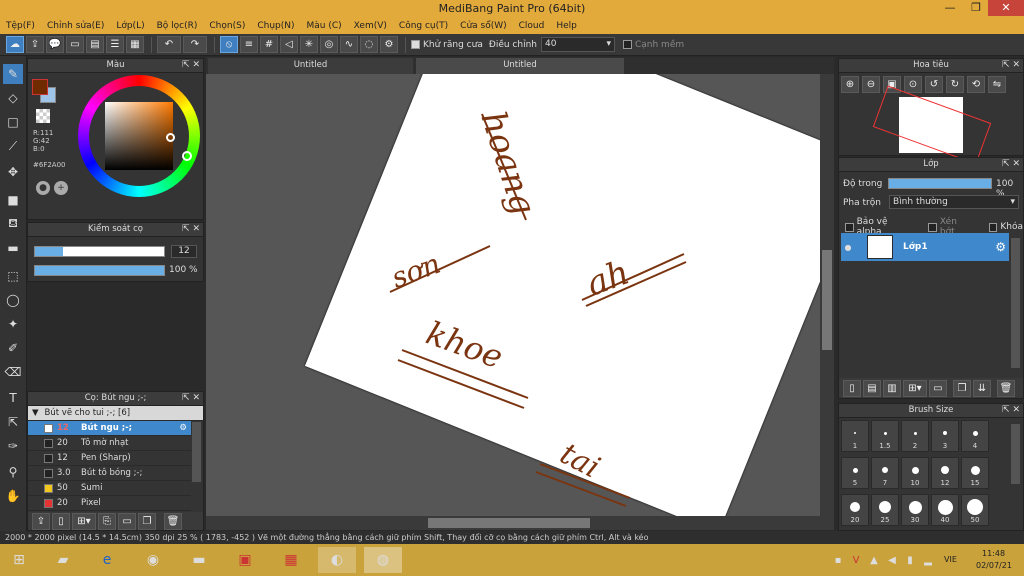 The width and height of the screenshot is (1024, 576). I want to click on menu-select: Chọn(S), so click(227, 26).